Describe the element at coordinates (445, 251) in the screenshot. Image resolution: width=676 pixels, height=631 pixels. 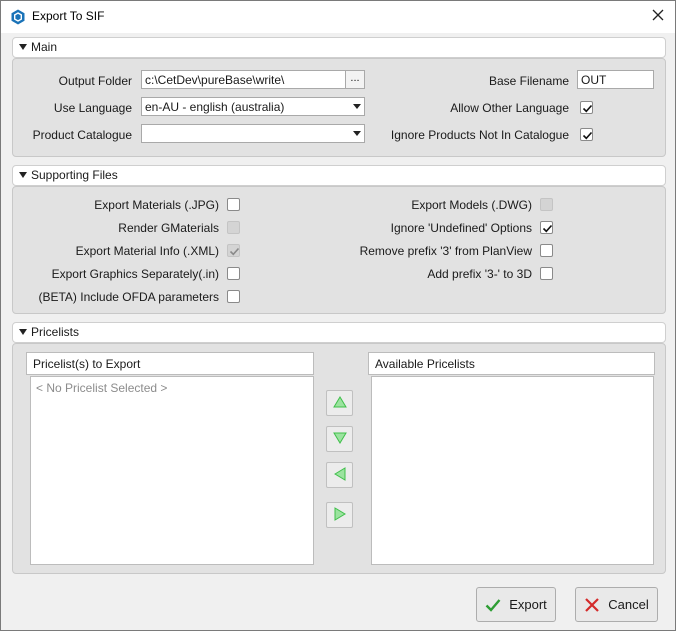
I see `remove-prefix-label: Remove prefix '3' from PlanView` at that location.